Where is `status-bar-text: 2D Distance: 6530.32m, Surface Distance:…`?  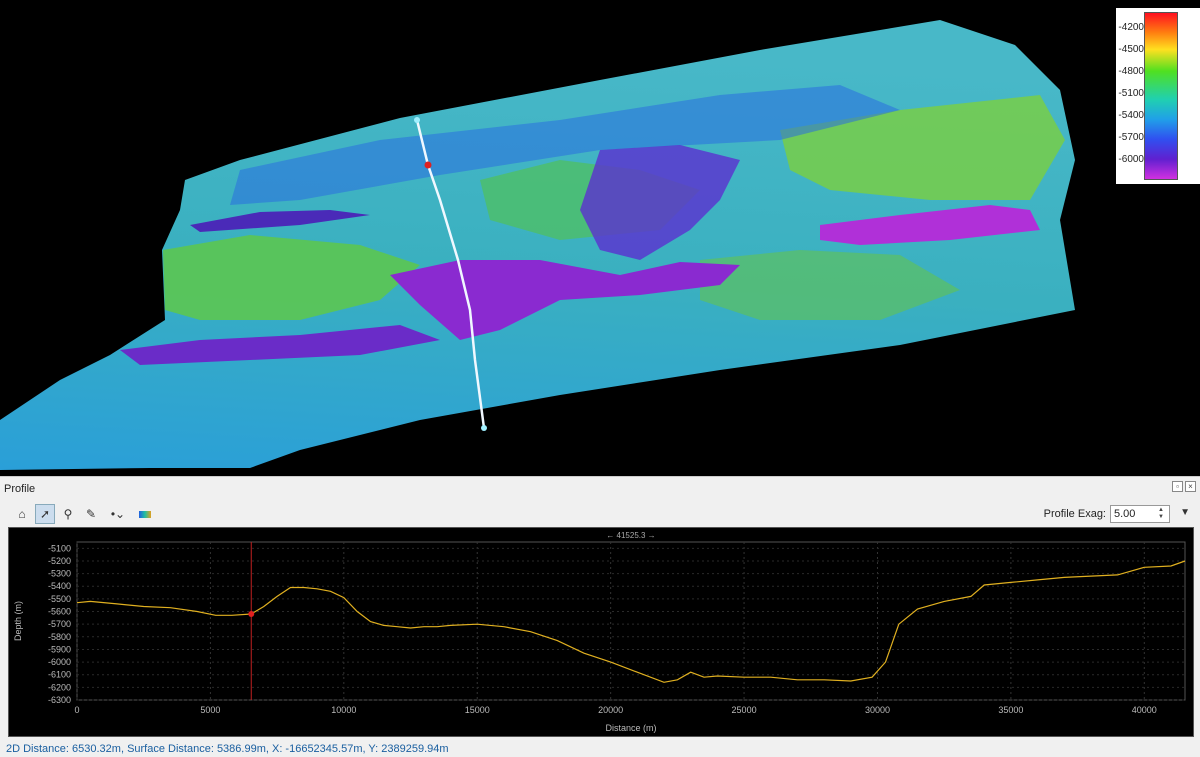
status-bar-text: 2D Distance: 6530.32m, Surface Distance:… is located at coordinates (227, 749).